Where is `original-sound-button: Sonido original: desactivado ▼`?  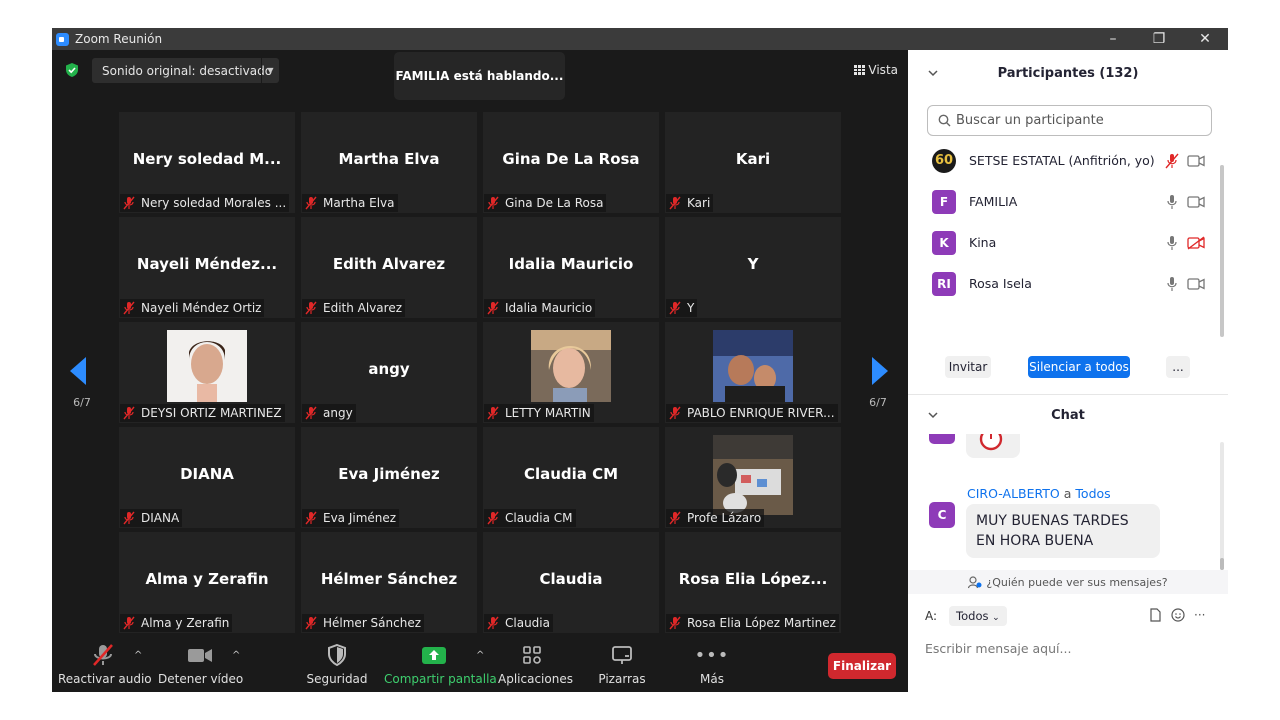
original-sound-button: Sonido original: desactivado ▼ is located at coordinates (185, 70).